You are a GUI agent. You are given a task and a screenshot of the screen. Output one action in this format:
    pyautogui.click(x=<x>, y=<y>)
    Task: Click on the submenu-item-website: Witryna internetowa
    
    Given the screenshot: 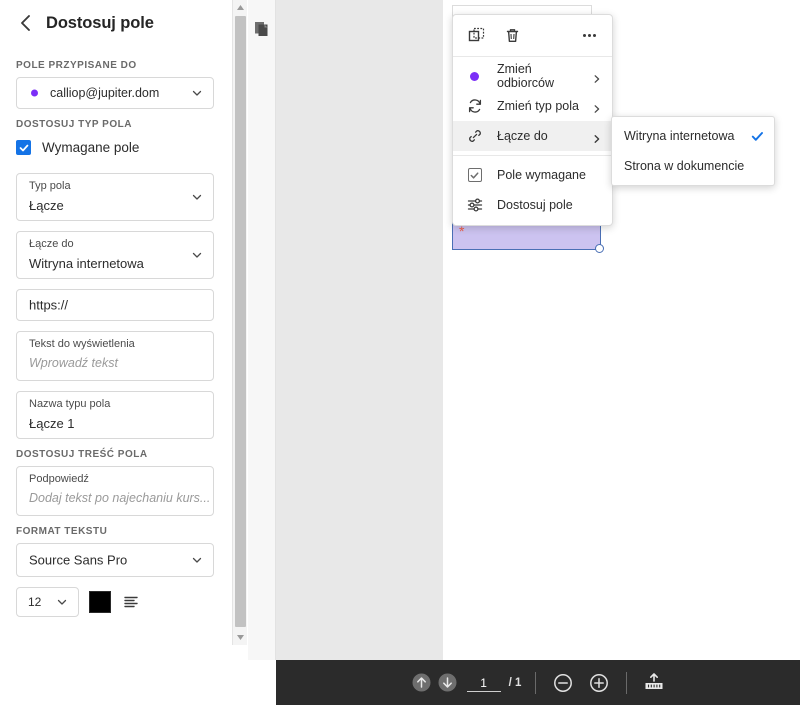 What is the action you would take?
    pyautogui.click(x=693, y=136)
    